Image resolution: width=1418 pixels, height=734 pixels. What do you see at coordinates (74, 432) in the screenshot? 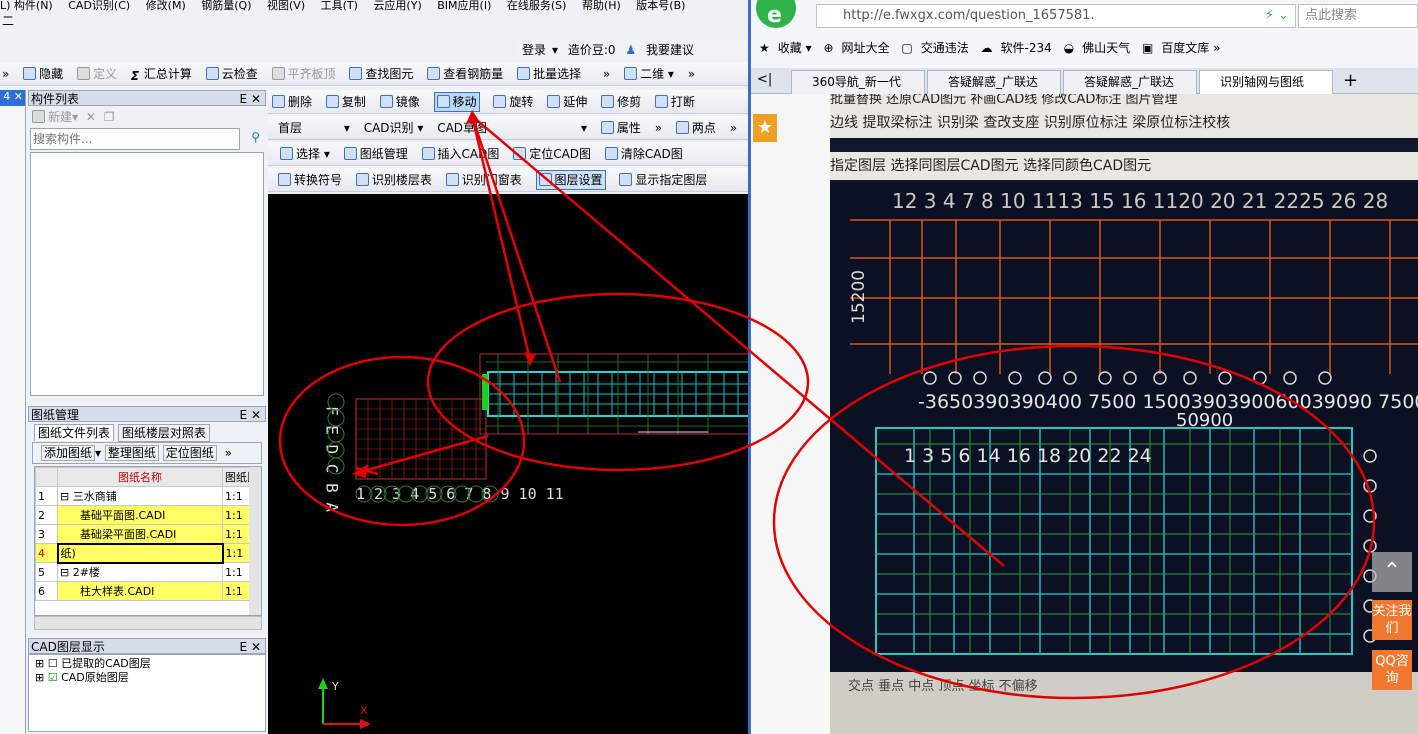
I see `tab-drawing-list: 图纸文件列表` at bounding box center [74, 432].